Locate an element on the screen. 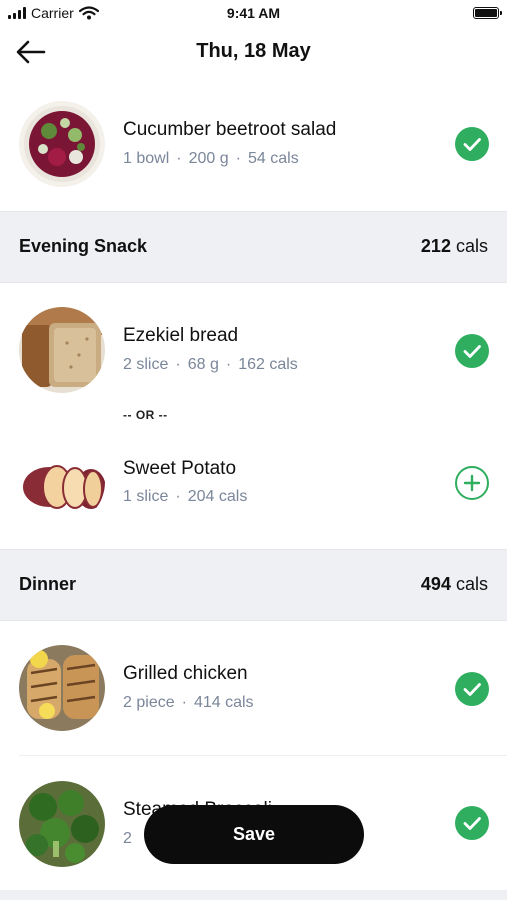 The width and height of the screenshot is (507, 900). food-item-ezekiel-bread: Ezekiel bread 2 slice · 68 g · 162 cals is located at coordinates (253, 349).